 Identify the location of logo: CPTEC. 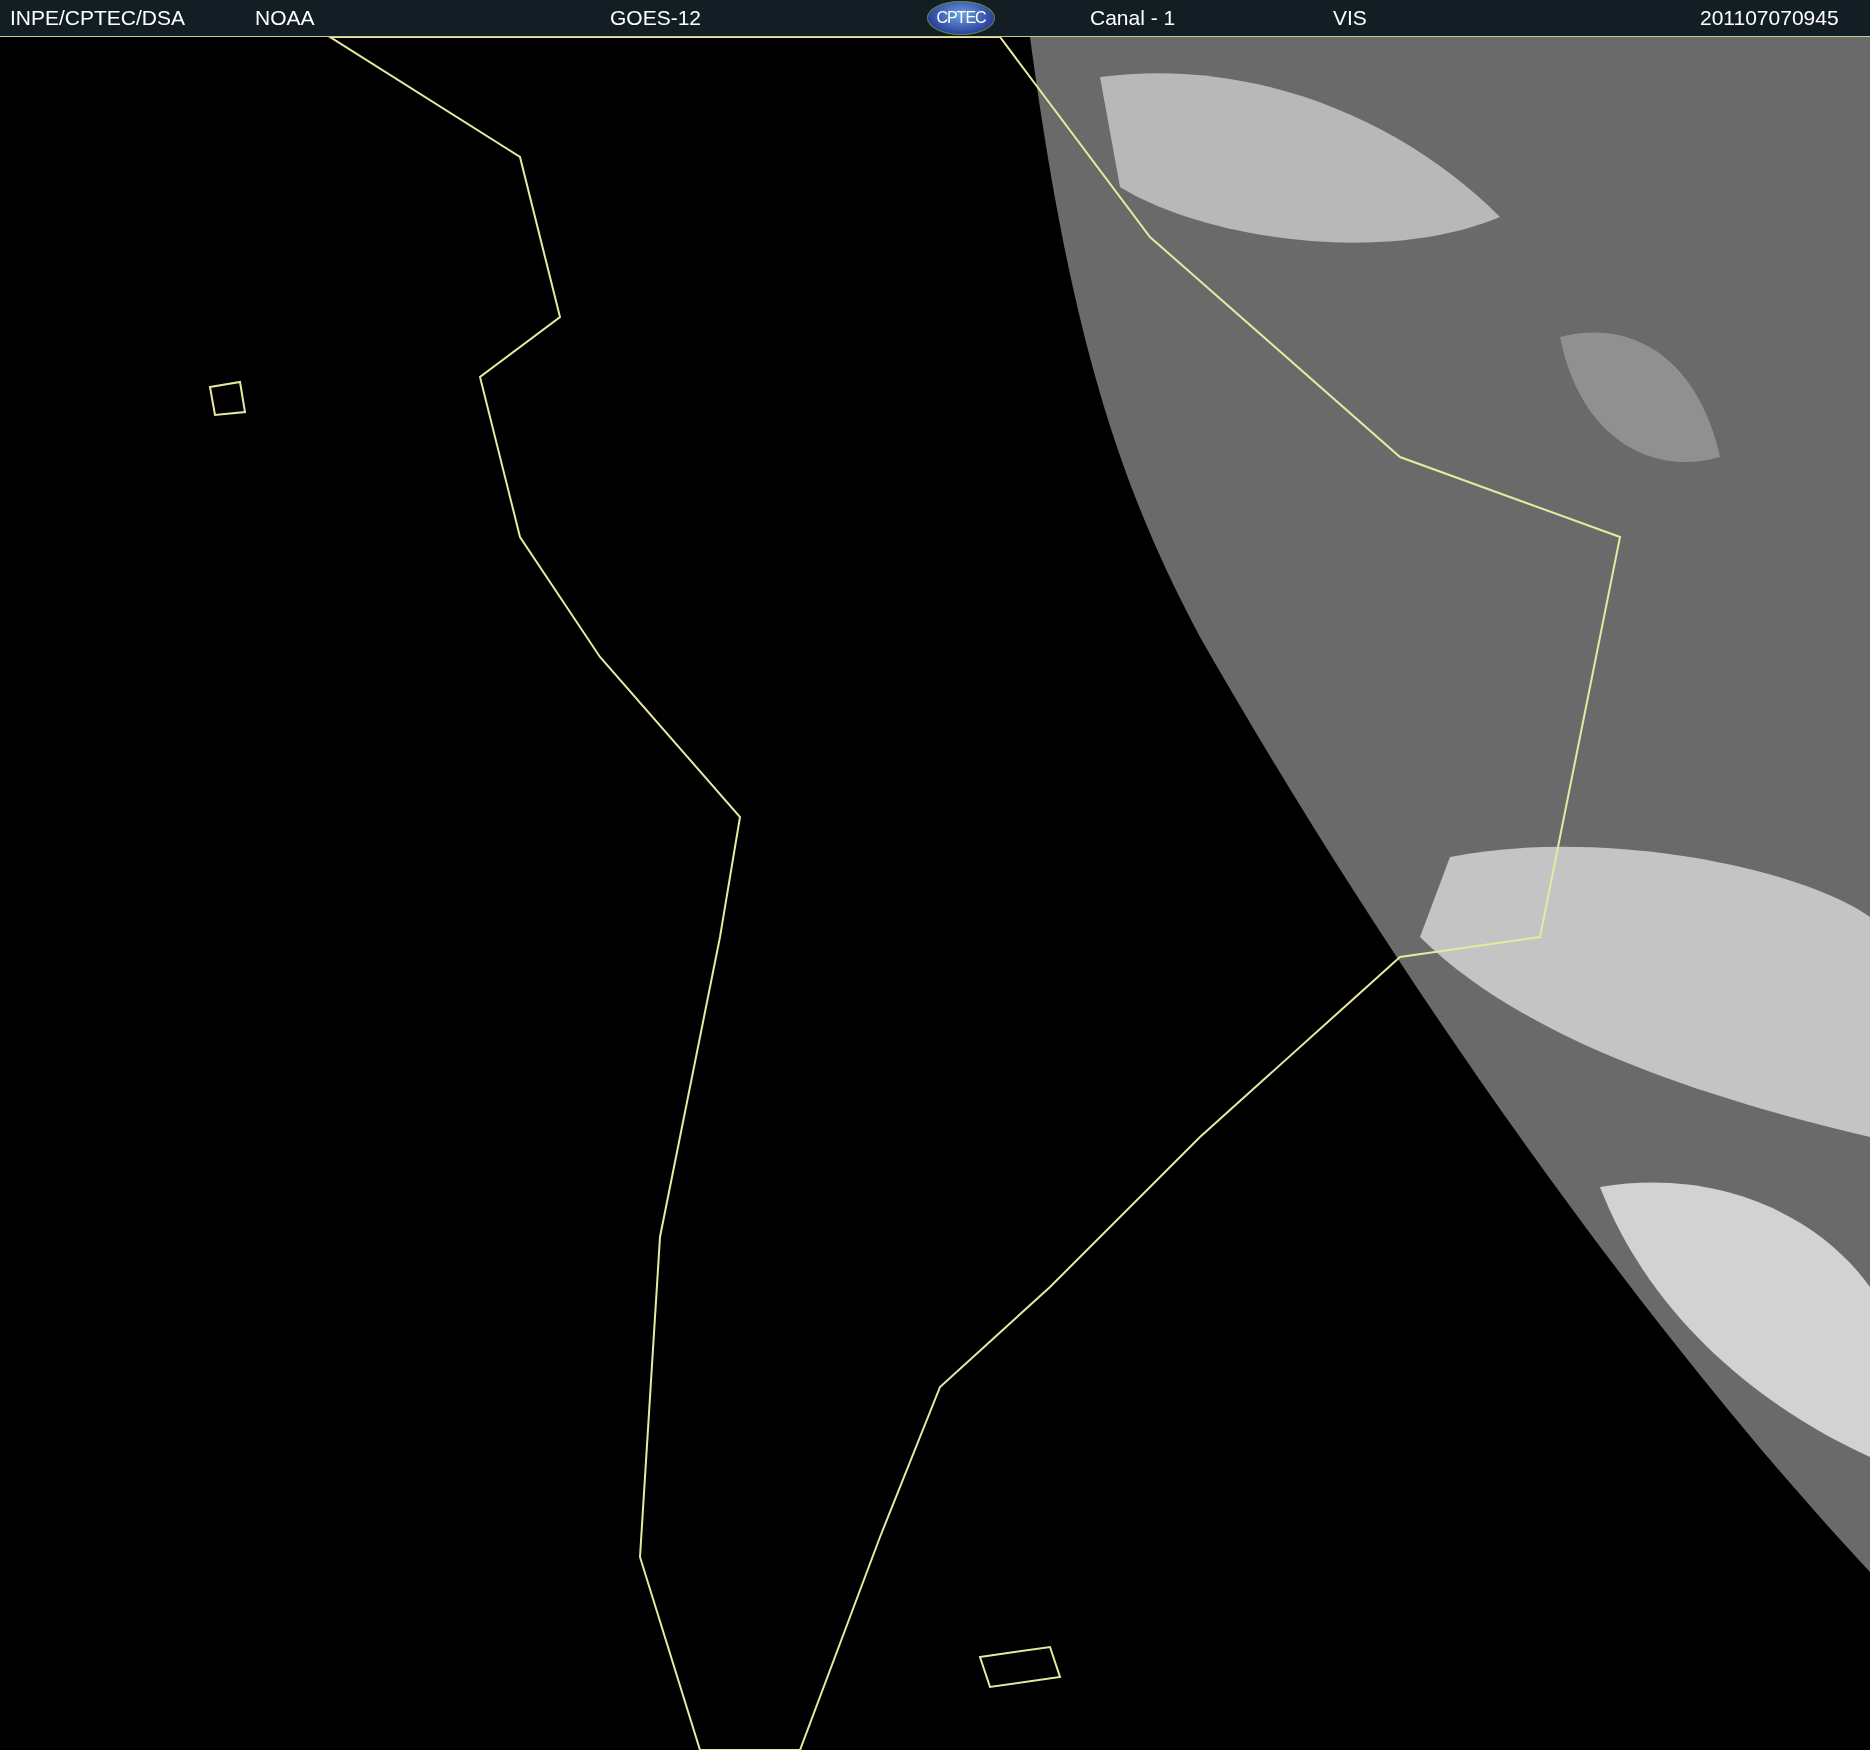
(961, 18).